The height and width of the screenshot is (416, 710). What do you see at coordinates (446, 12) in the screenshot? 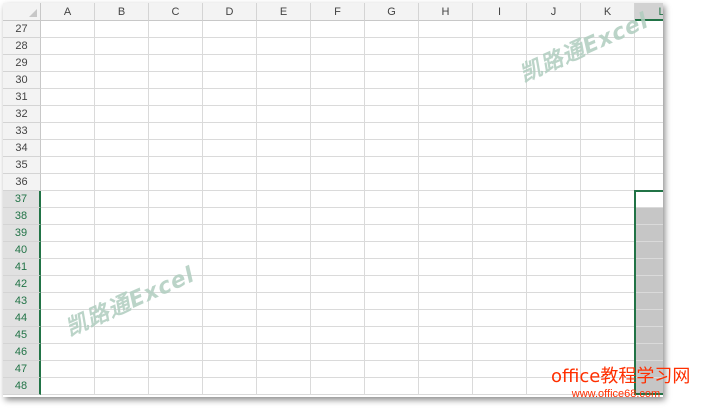
I see `column-header-H: H` at bounding box center [446, 12].